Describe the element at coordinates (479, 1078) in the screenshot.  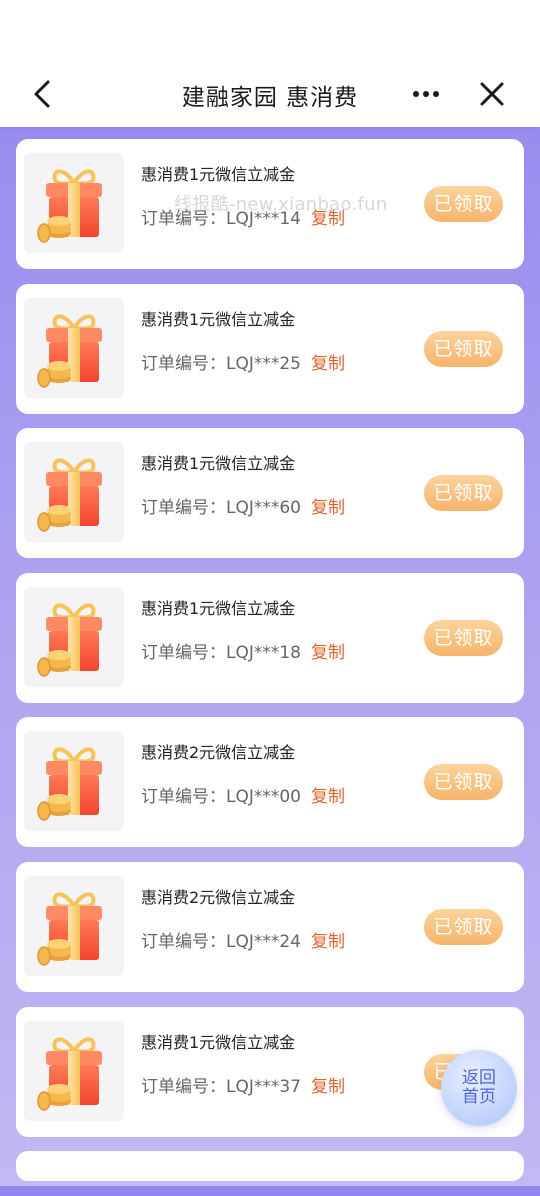
I see `return-home-line1: 返回` at that location.